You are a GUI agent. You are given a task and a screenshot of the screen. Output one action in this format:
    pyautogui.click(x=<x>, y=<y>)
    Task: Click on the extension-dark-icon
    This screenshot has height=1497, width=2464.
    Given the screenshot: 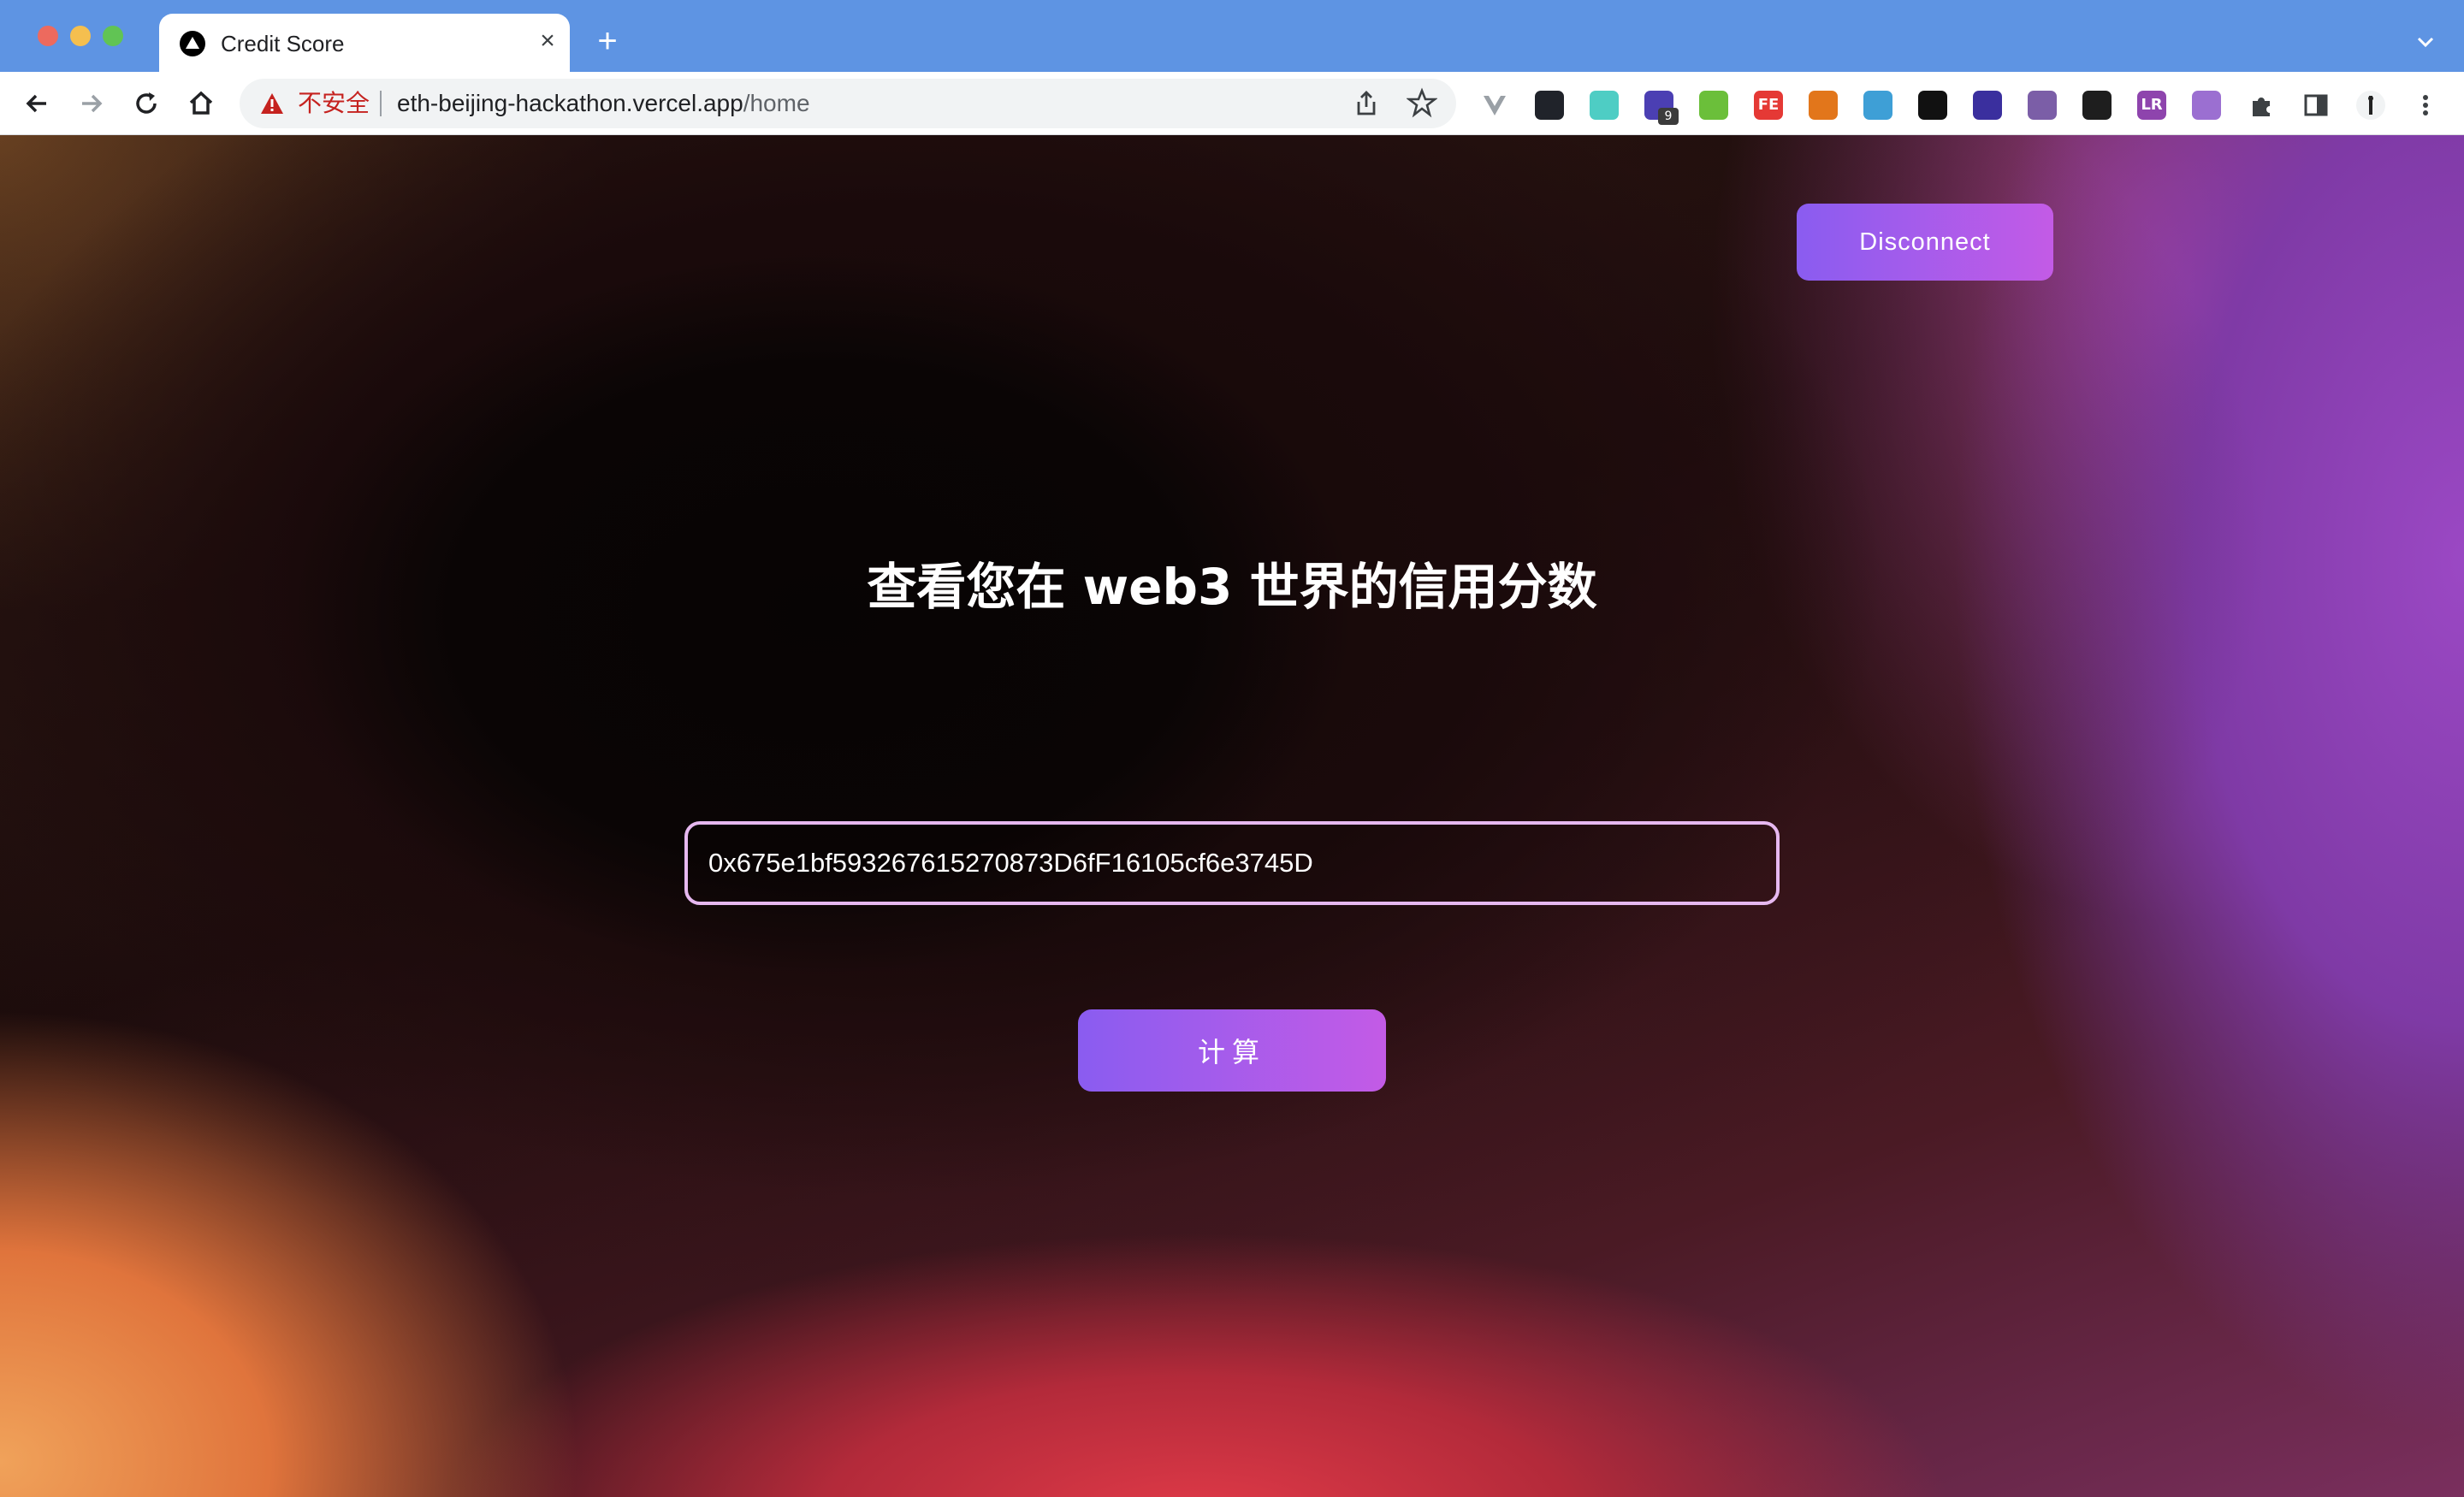 What is the action you would take?
    pyautogui.click(x=1932, y=105)
    